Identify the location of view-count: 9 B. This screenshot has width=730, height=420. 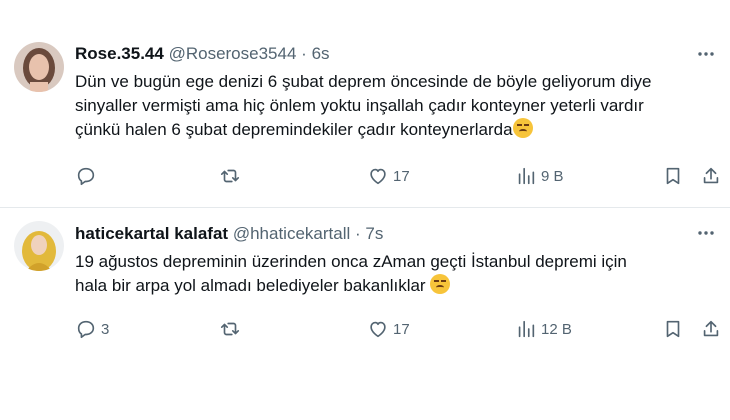
(552, 176).